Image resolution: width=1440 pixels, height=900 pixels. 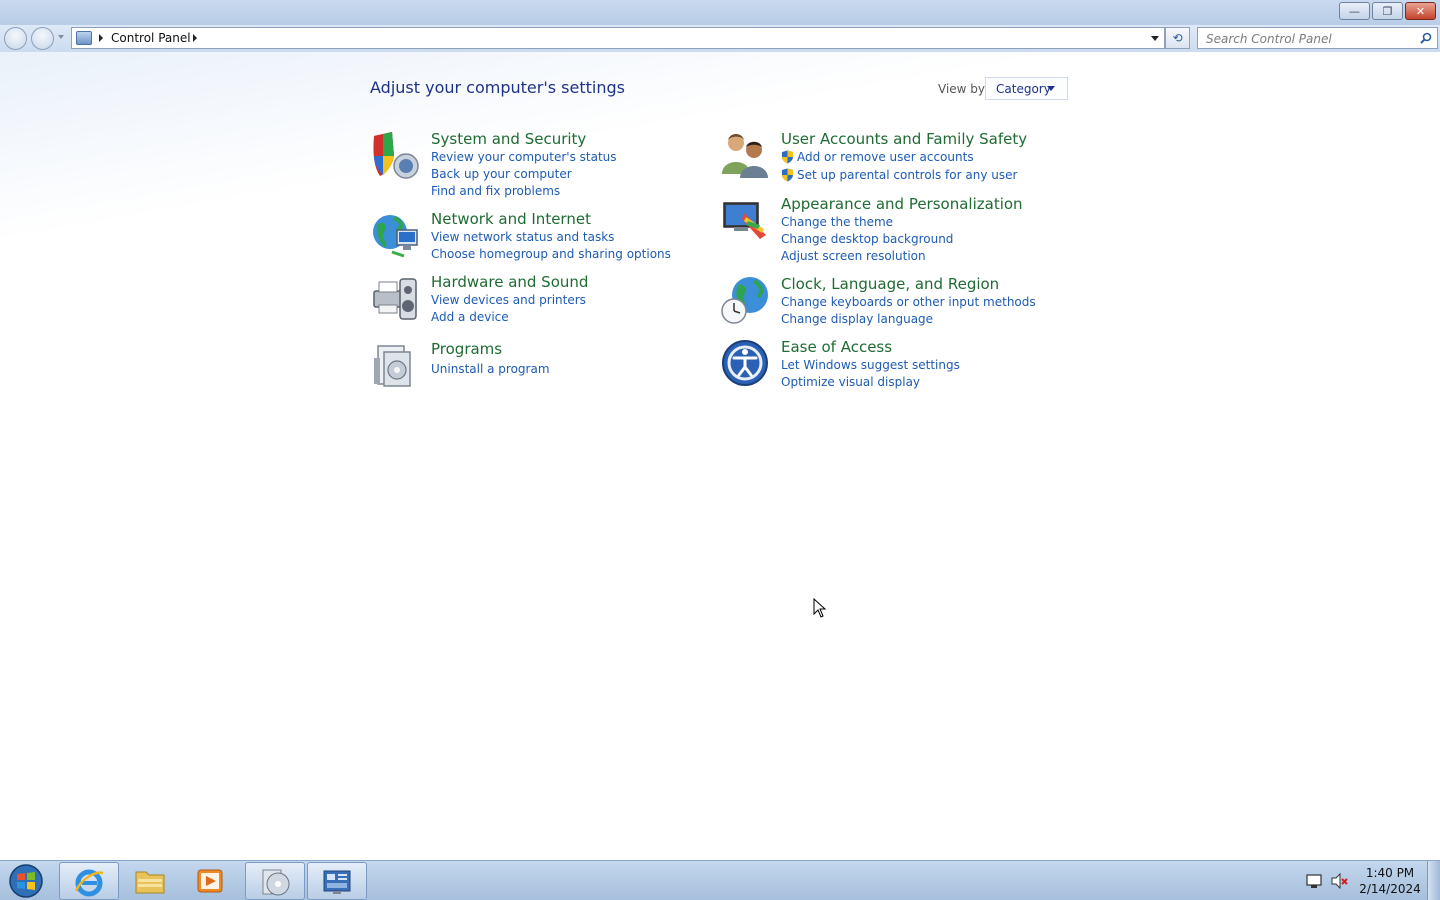 I want to click on category-link: Add a device, so click(x=470, y=317).